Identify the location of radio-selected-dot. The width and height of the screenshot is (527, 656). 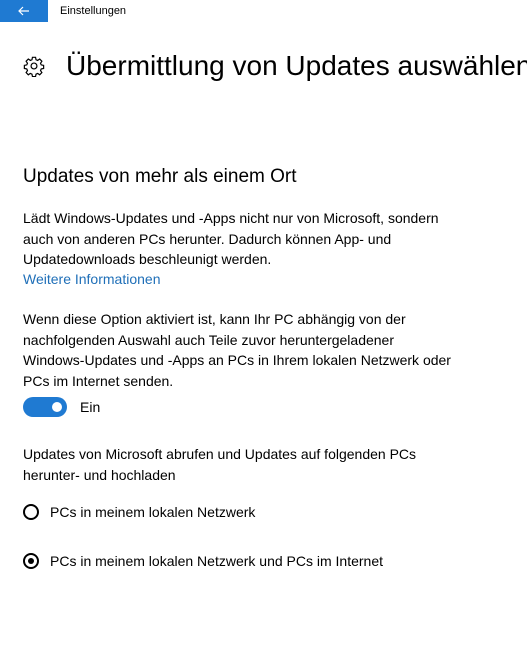
(31, 561).